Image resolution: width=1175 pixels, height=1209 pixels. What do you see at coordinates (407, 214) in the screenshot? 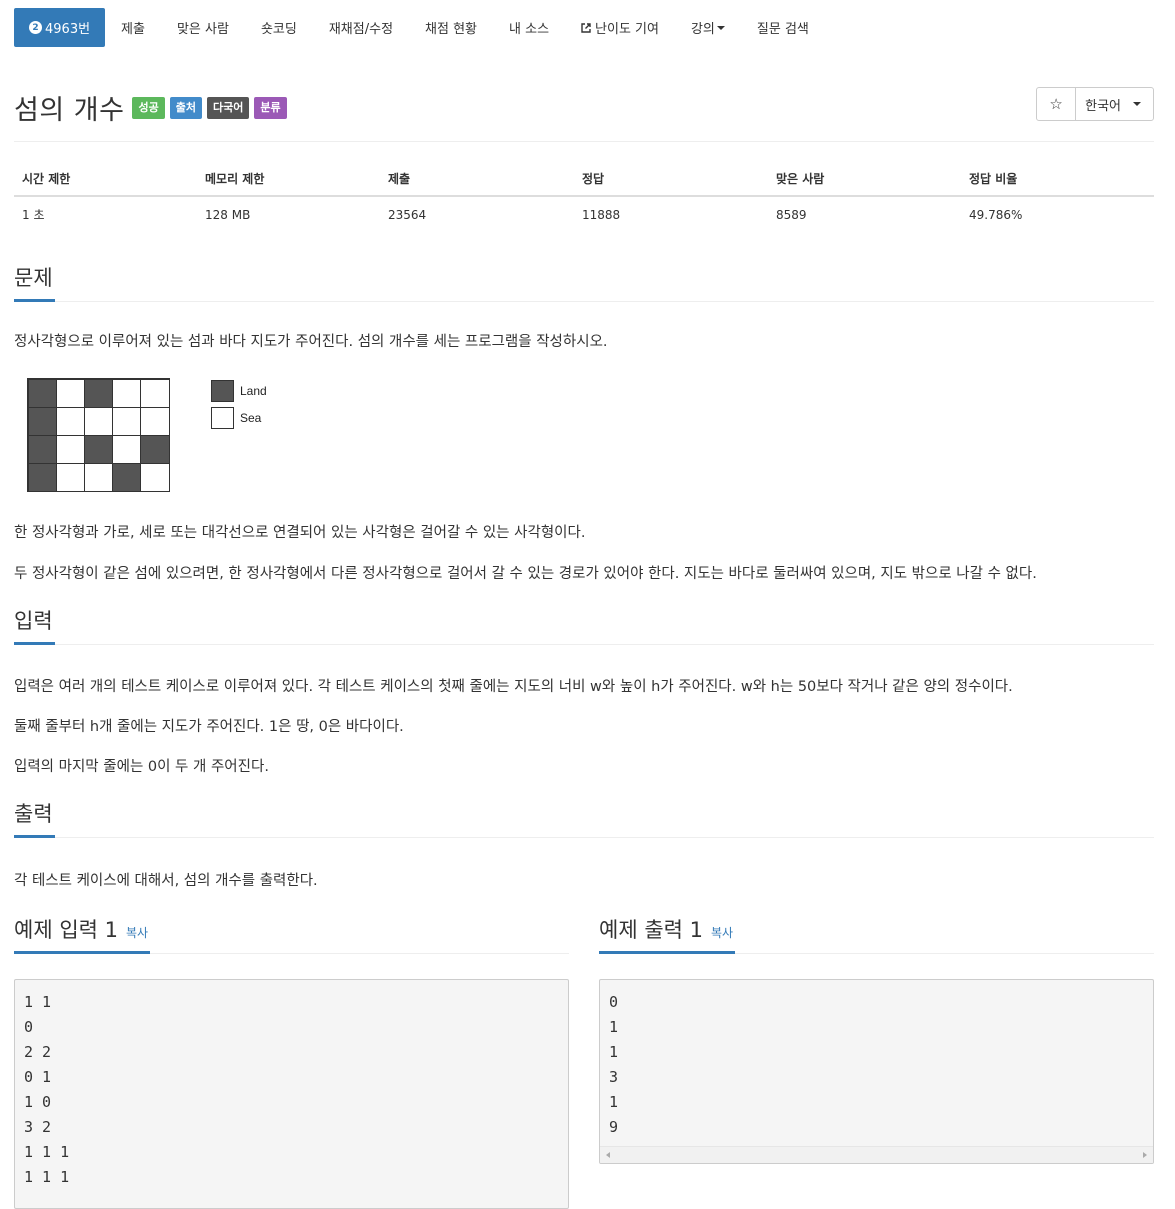
I see `value-submissions: 23564` at bounding box center [407, 214].